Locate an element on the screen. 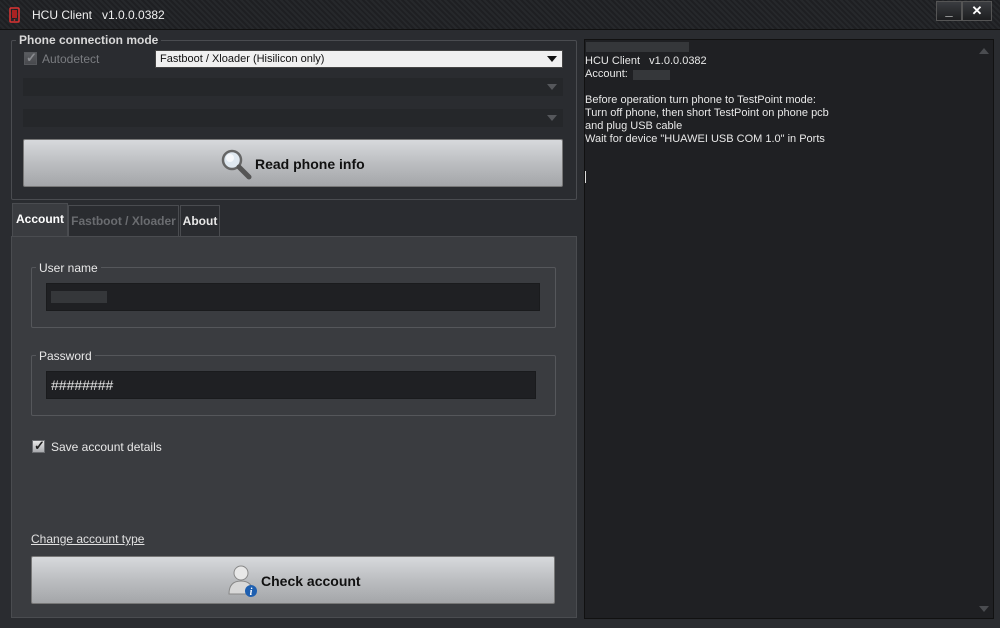  tab-about: About is located at coordinates (200, 221).